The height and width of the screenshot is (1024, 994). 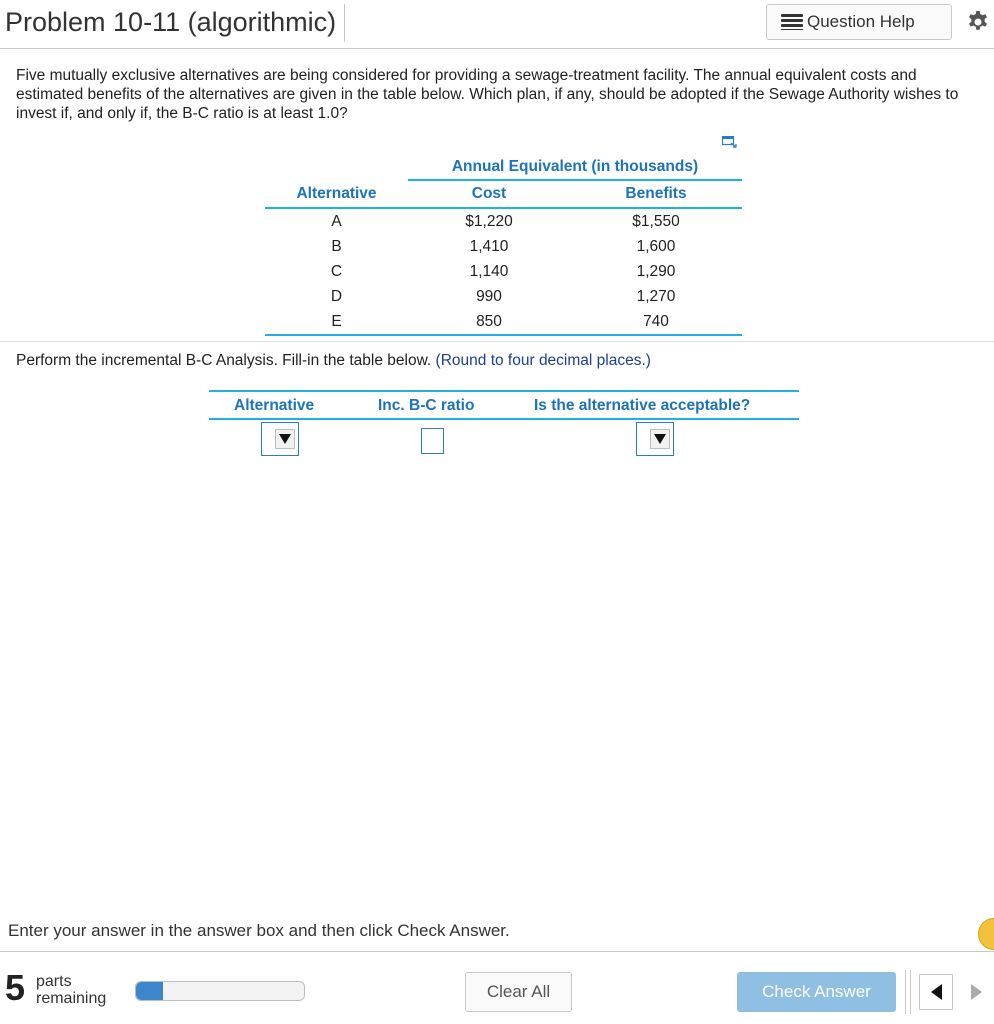 What do you see at coordinates (656, 221) in the screenshot?
I see `cell-benefits: $1,550` at bounding box center [656, 221].